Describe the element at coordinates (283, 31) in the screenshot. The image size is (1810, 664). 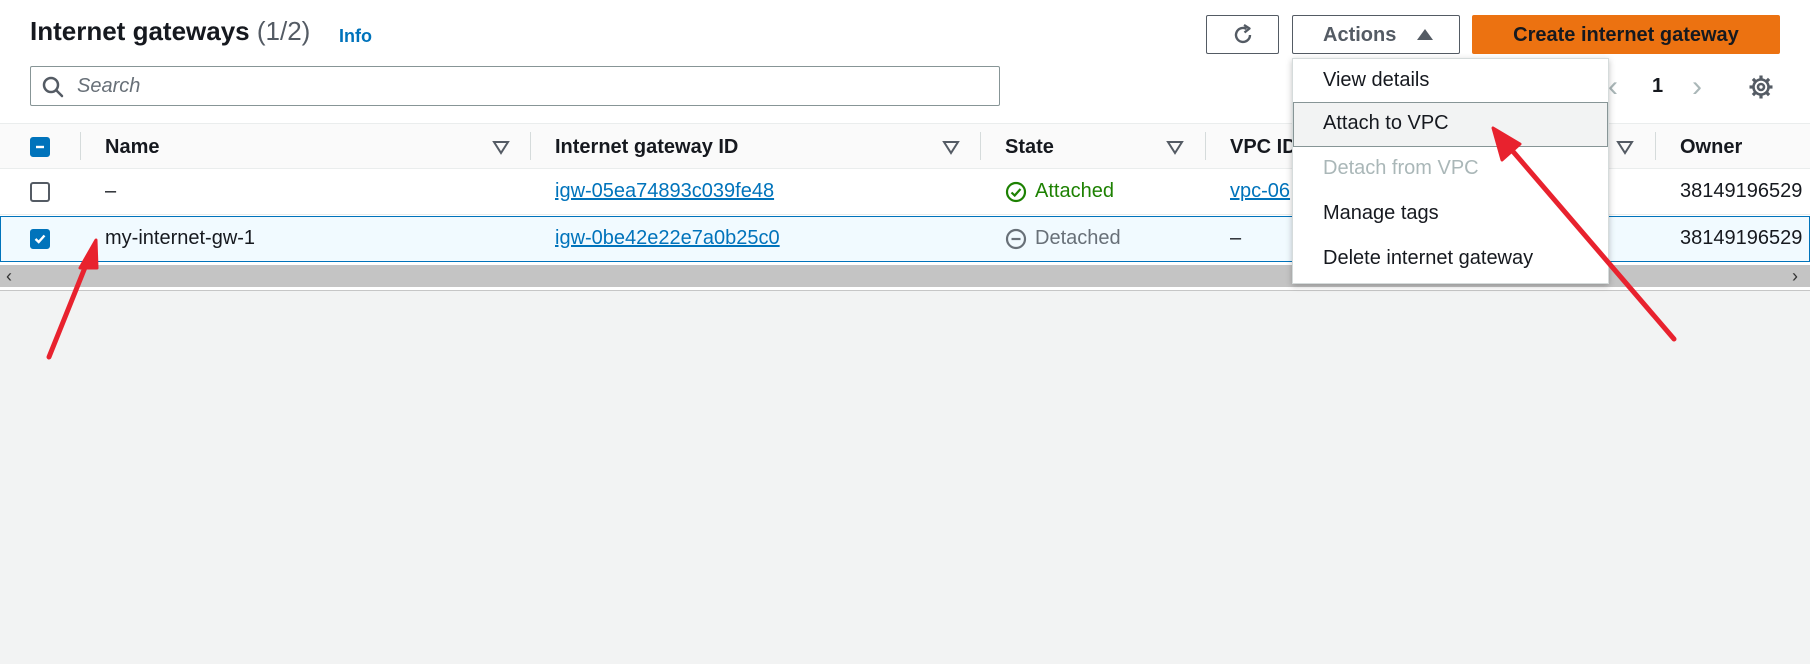
I see `selection-count: (1/2)` at that location.